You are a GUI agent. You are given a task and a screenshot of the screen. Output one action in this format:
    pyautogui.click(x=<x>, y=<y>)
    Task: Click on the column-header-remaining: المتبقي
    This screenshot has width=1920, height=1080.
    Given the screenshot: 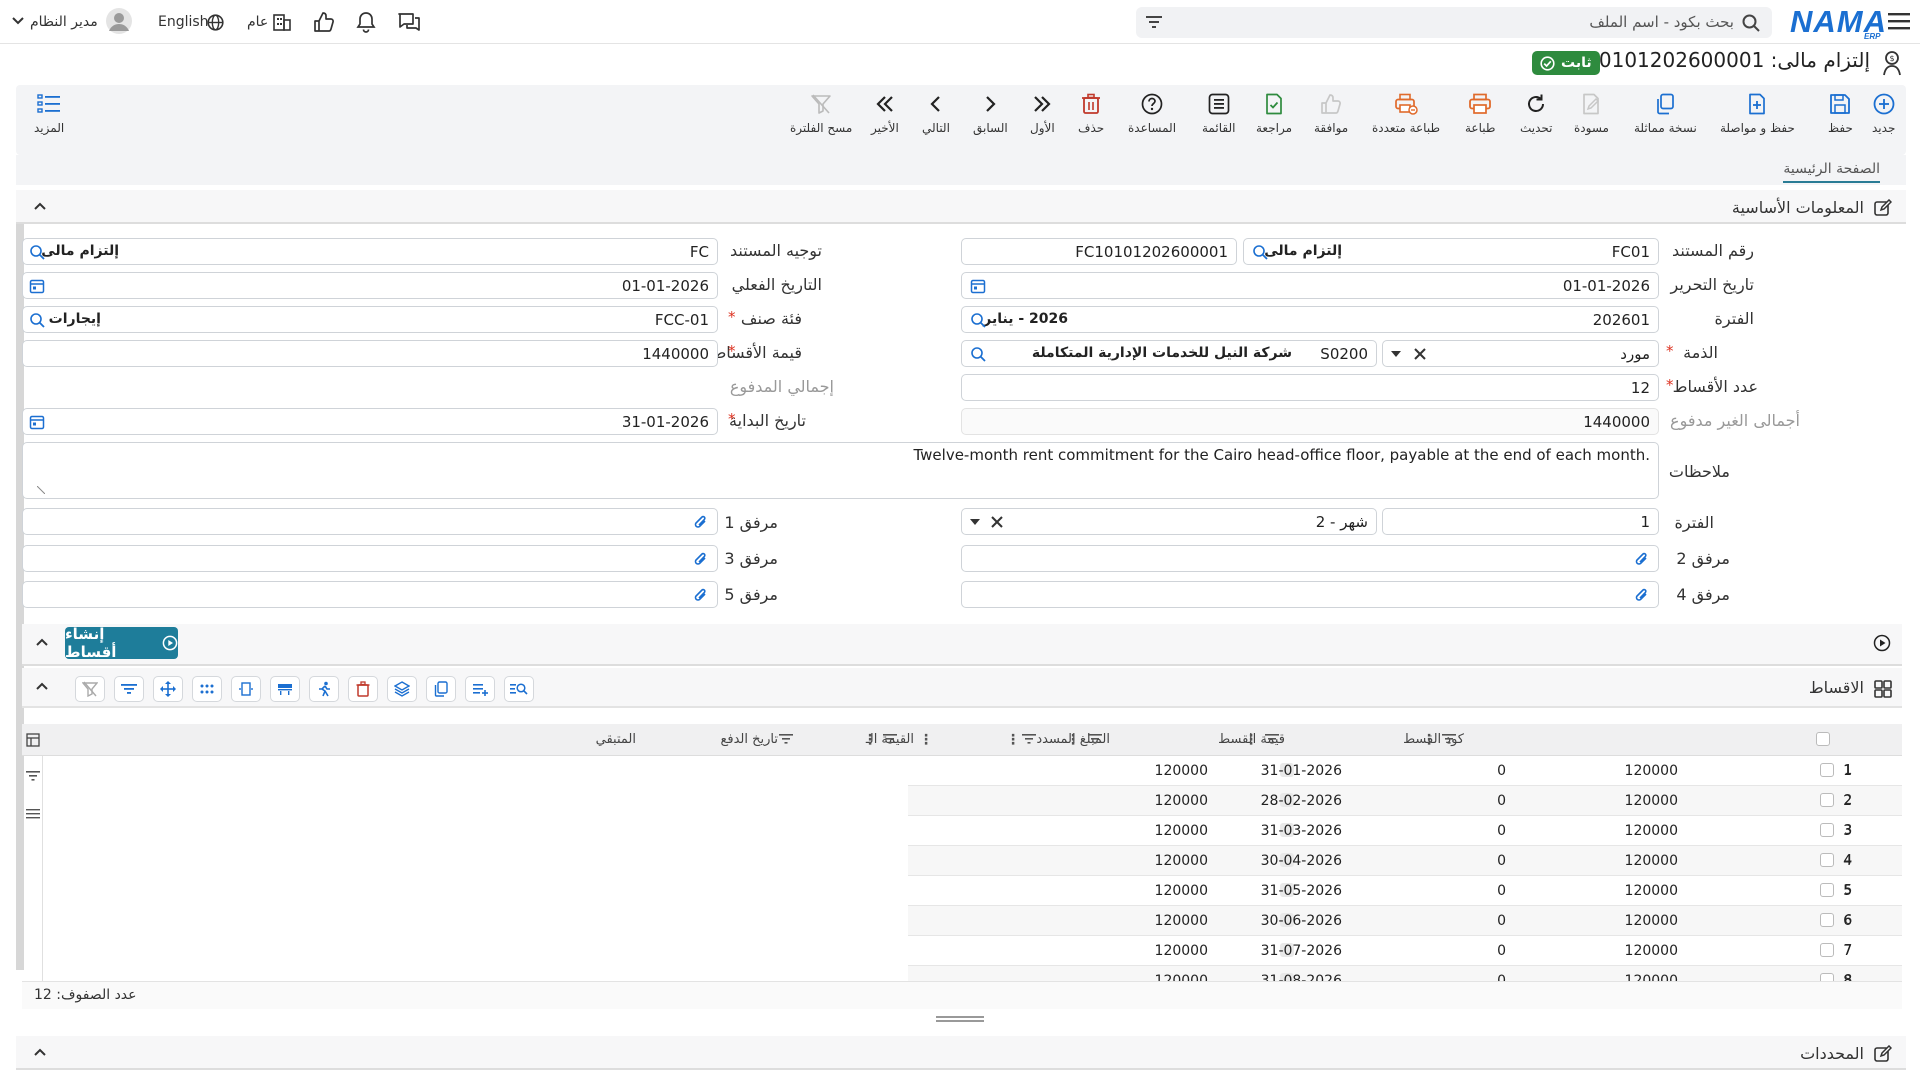 What is the action you would take?
    pyautogui.click(x=616, y=739)
    